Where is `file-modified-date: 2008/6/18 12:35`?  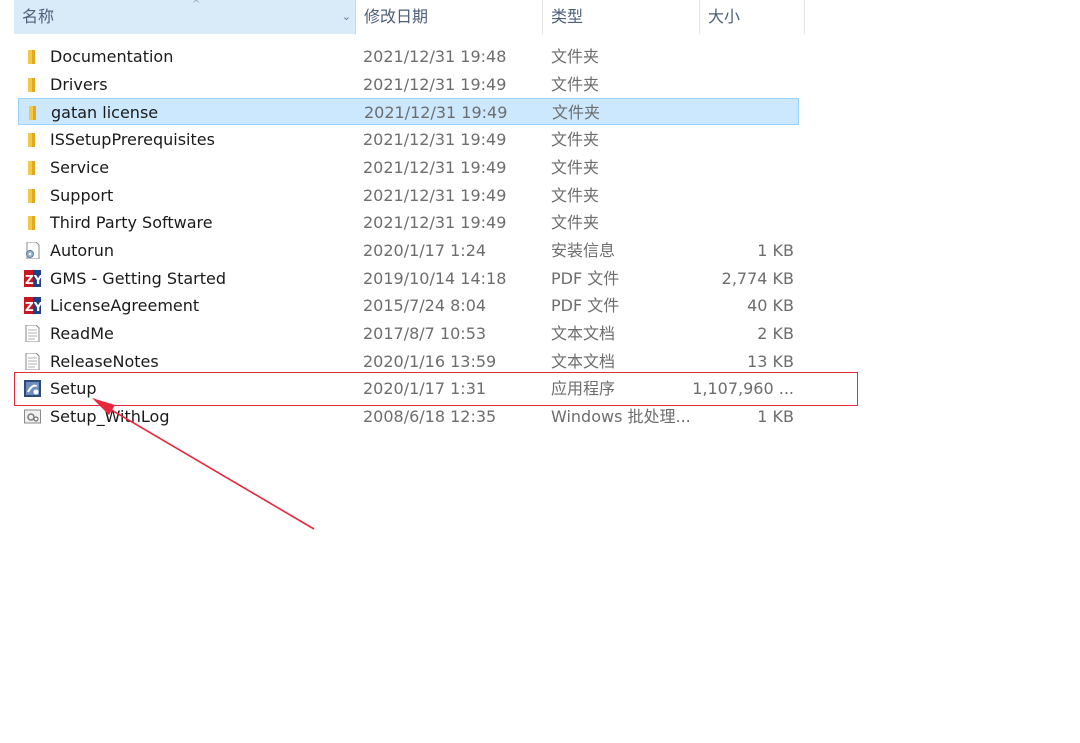 file-modified-date: 2008/6/18 12:35 is located at coordinates (430, 417).